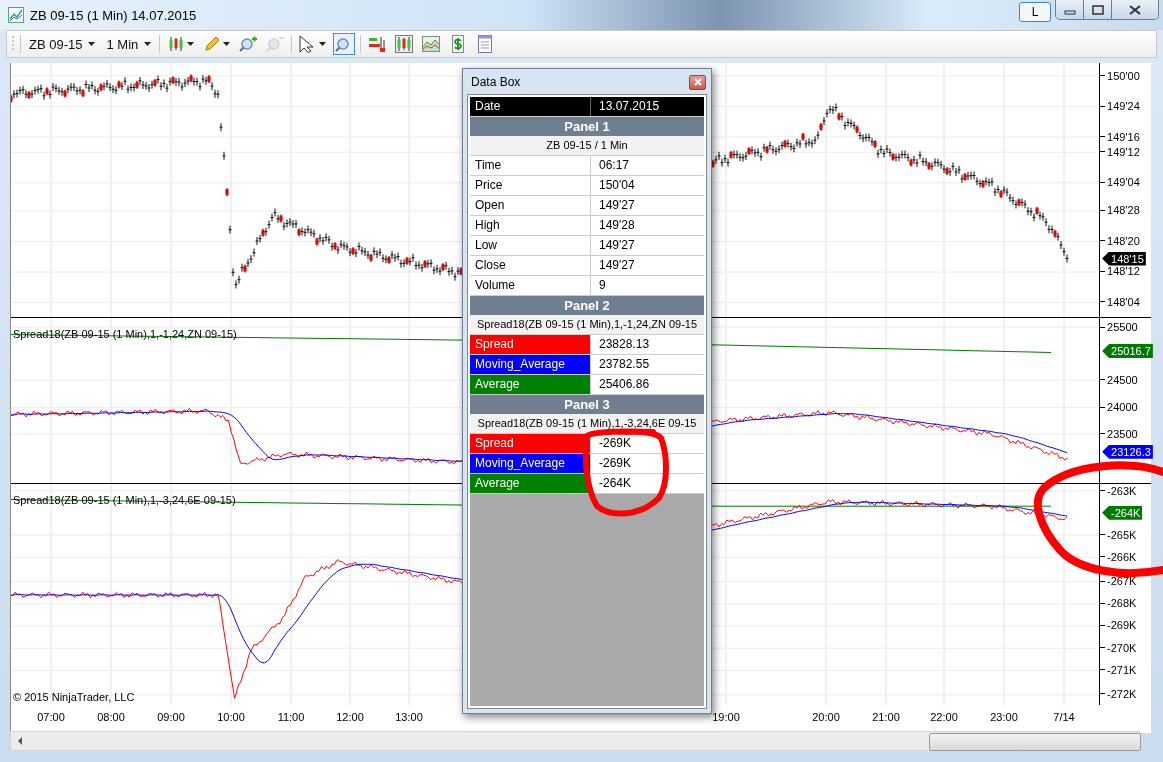  What do you see at coordinates (350, 717) in the screenshot?
I see `time-label: 12:00` at bounding box center [350, 717].